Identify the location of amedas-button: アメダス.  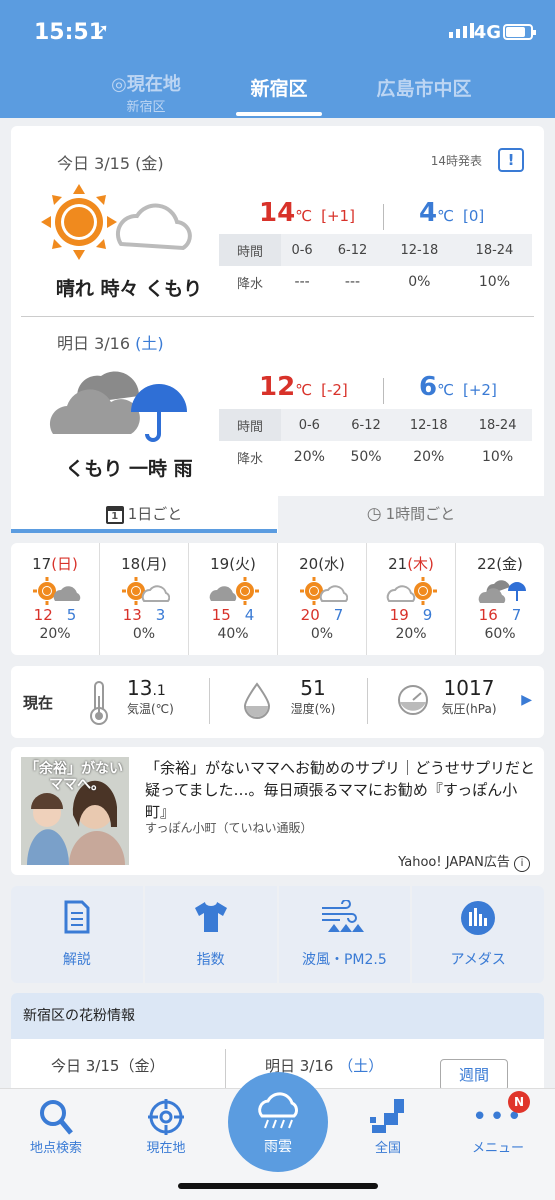
(478, 934).